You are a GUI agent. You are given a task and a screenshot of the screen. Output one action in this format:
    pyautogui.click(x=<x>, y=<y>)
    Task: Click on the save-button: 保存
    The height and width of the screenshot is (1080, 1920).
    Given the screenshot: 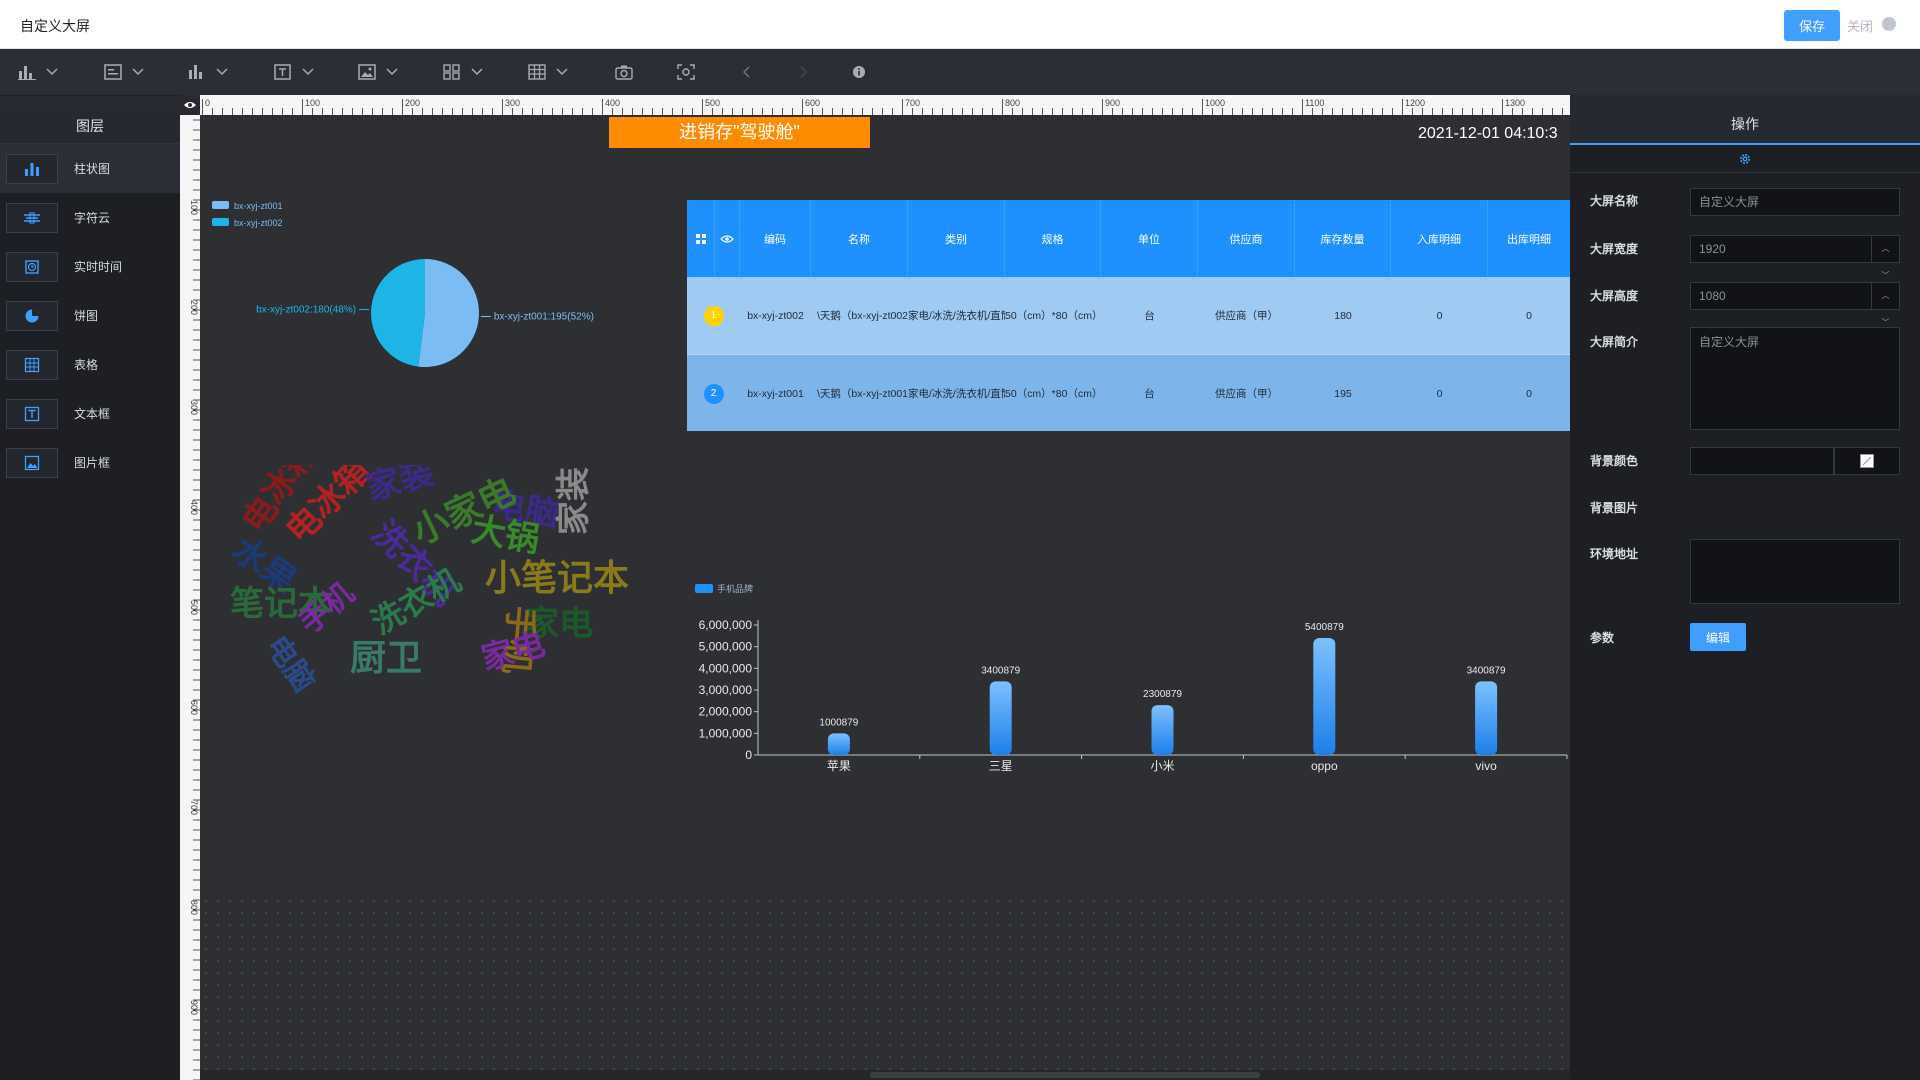 What is the action you would take?
    pyautogui.click(x=1812, y=25)
    